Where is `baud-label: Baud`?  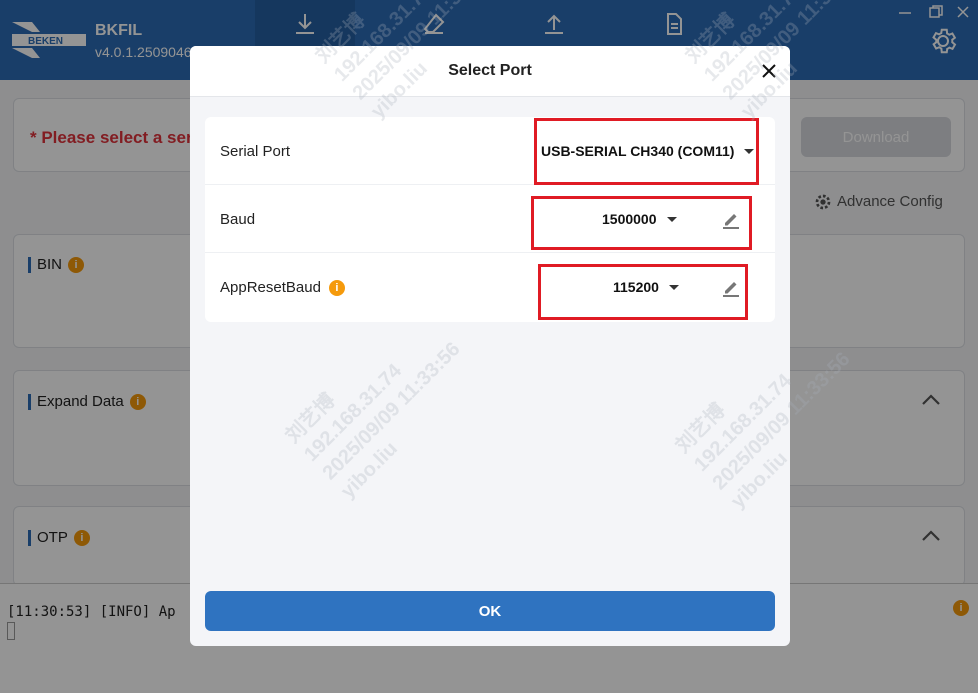 baud-label: Baud is located at coordinates (238, 219).